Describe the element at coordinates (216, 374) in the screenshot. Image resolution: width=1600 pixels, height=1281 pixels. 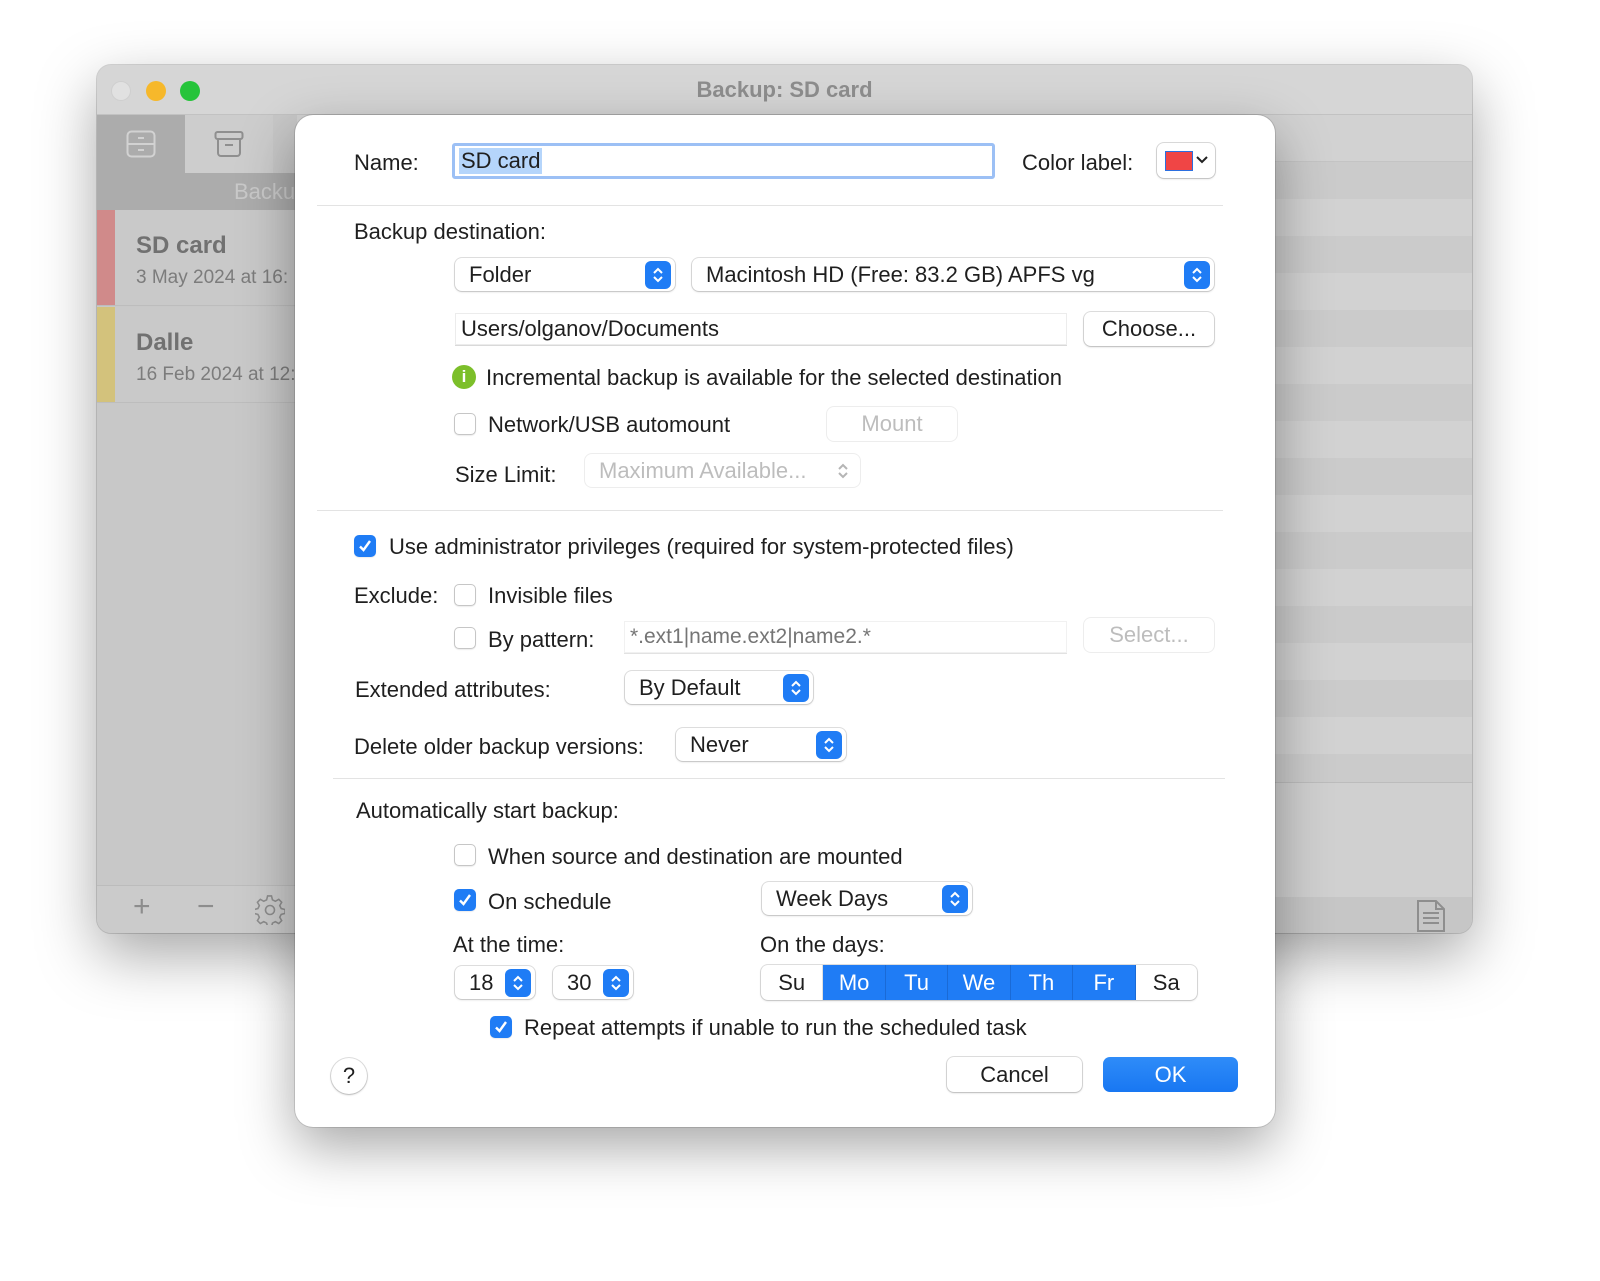
I see `backup-date: 16 Feb 2024 at 12:` at that location.